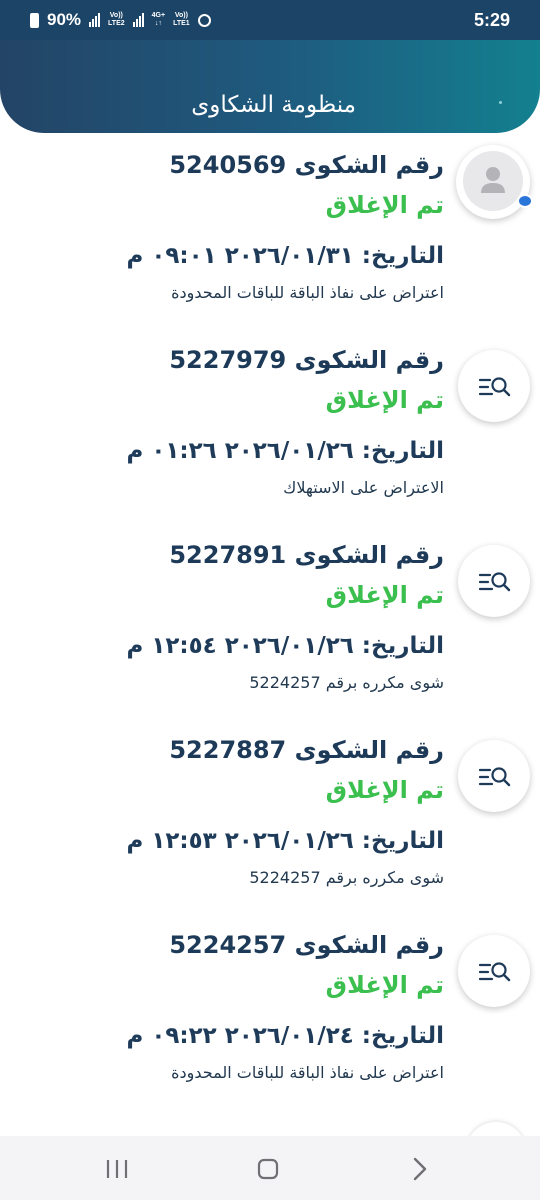 The width and height of the screenshot is (540, 1200). I want to click on complaint-description: الاعتراض على الاستهلاك, so click(363, 487).